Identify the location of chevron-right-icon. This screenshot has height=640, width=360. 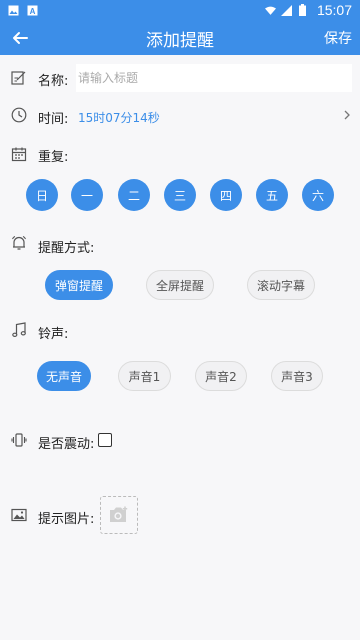
(347, 115).